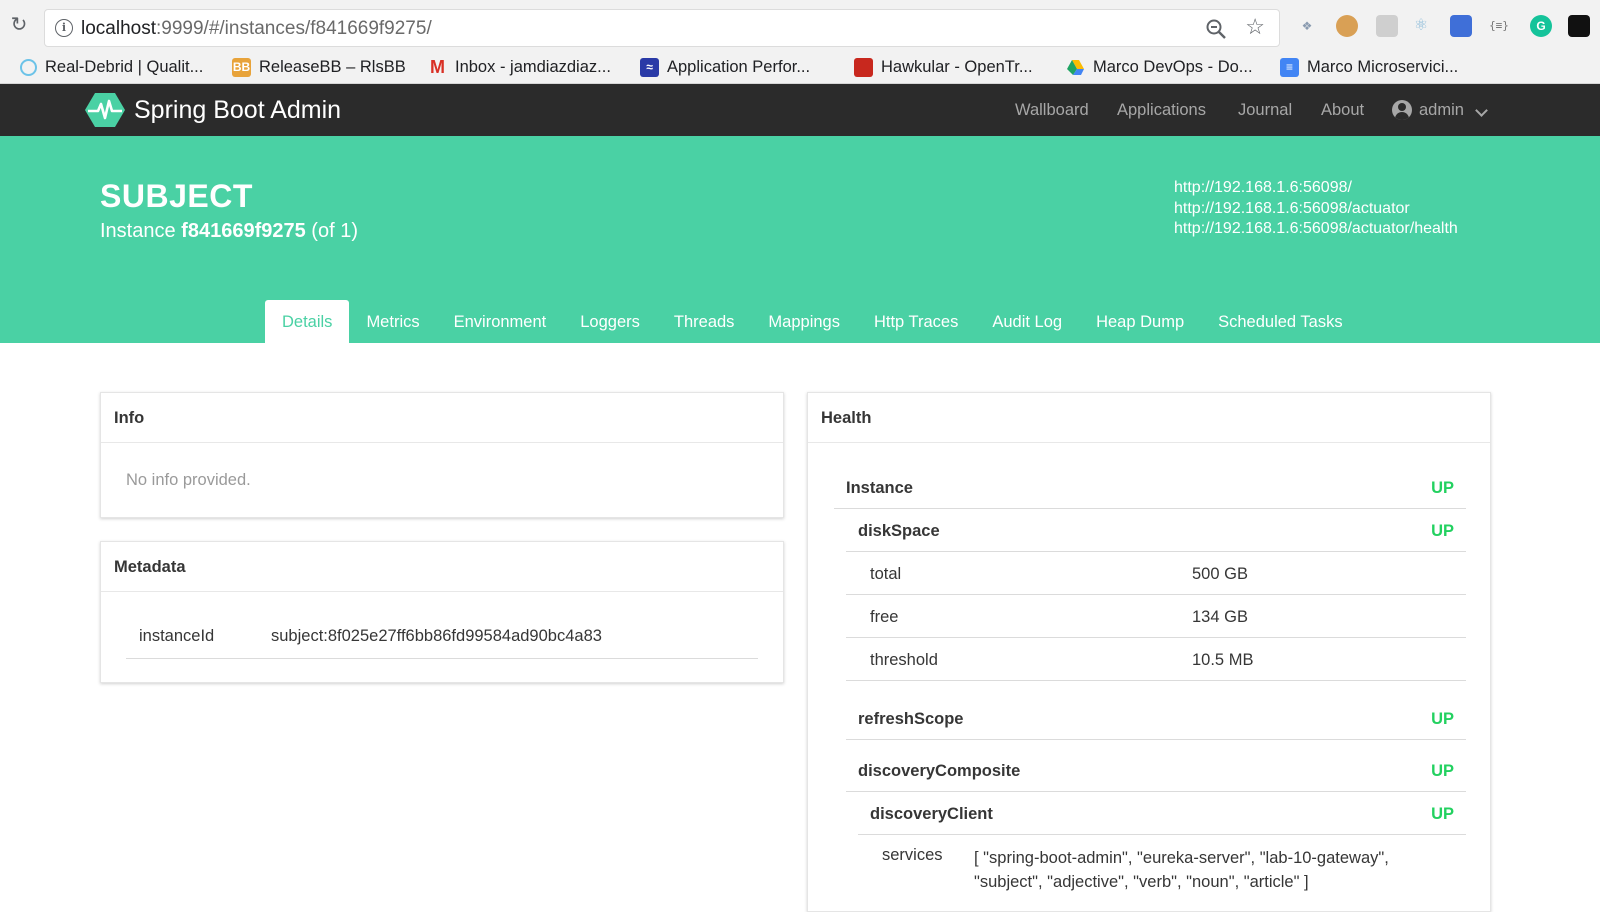  I want to click on bookmark-star-icon: ☆, so click(1255, 27).